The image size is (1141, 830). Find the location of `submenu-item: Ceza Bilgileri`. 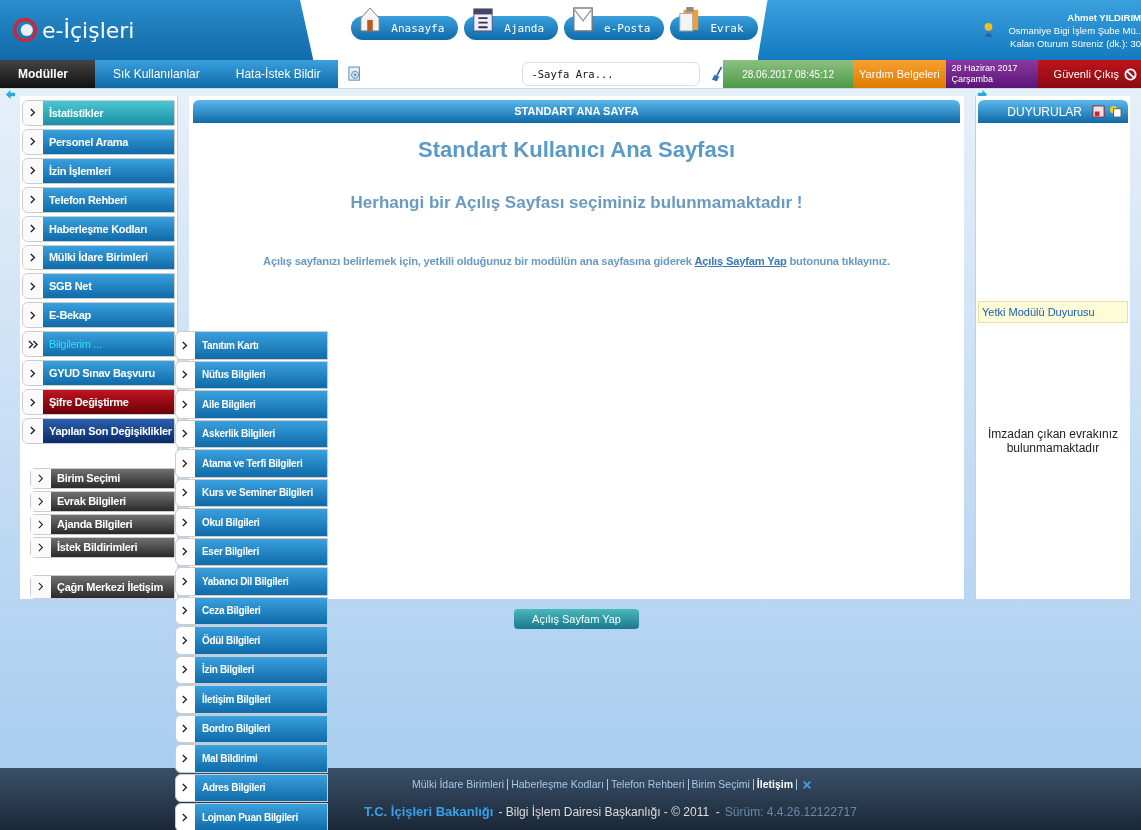

submenu-item: Ceza Bilgileri is located at coordinates (251, 610).